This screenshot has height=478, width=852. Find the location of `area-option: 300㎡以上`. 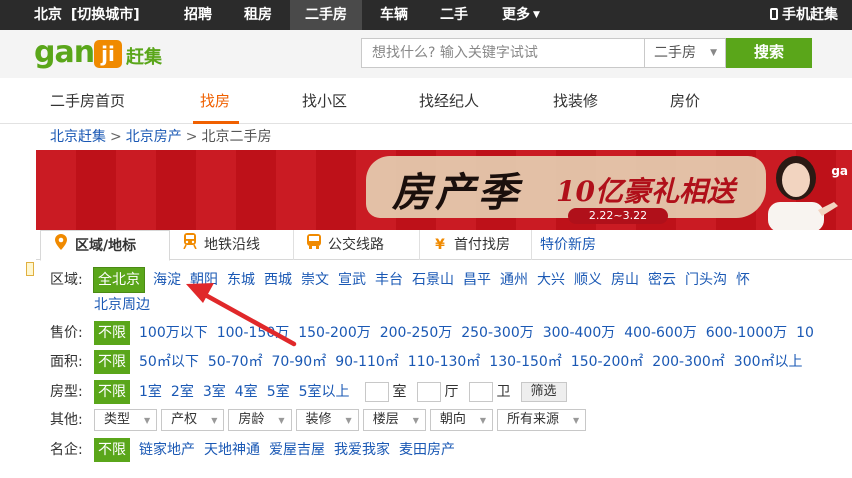

area-option: 300㎡以上 is located at coordinates (768, 362).